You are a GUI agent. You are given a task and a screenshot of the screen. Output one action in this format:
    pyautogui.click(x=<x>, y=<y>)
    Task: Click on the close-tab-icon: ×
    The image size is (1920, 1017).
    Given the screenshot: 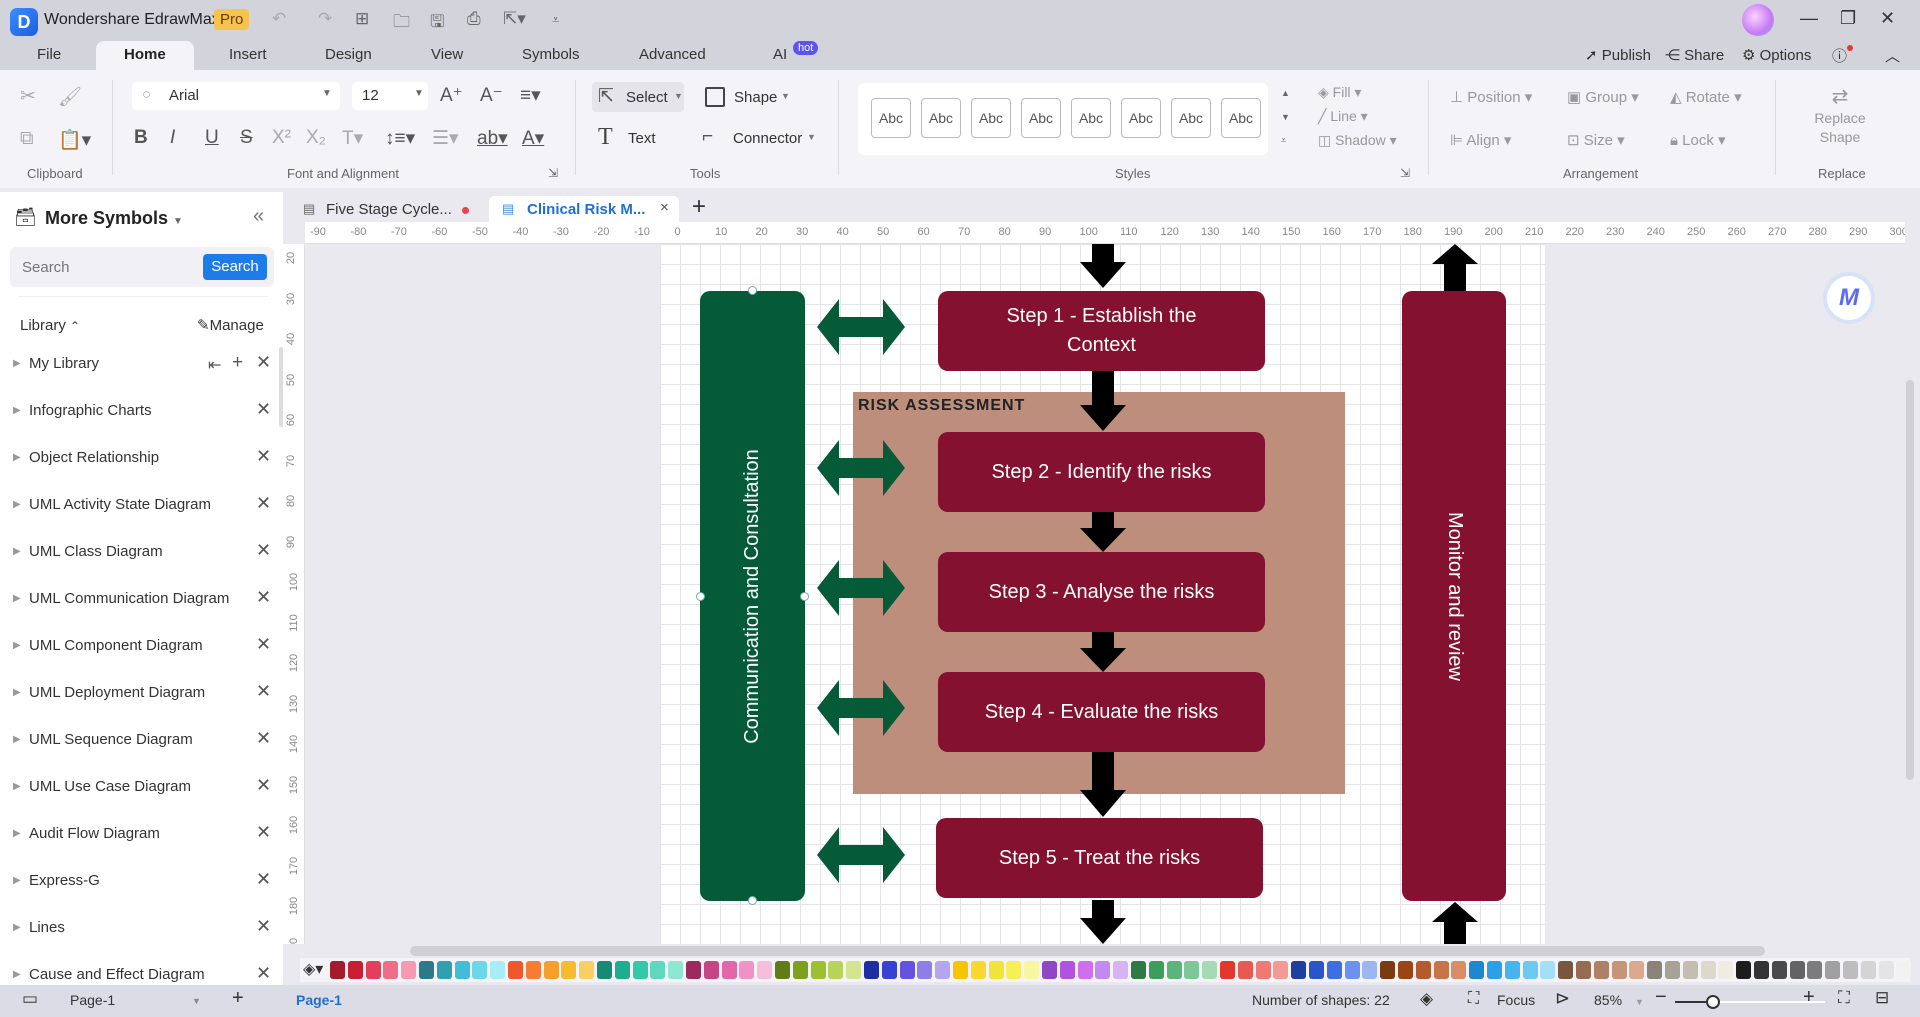 What is the action you would take?
    pyautogui.click(x=664, y=207)
    